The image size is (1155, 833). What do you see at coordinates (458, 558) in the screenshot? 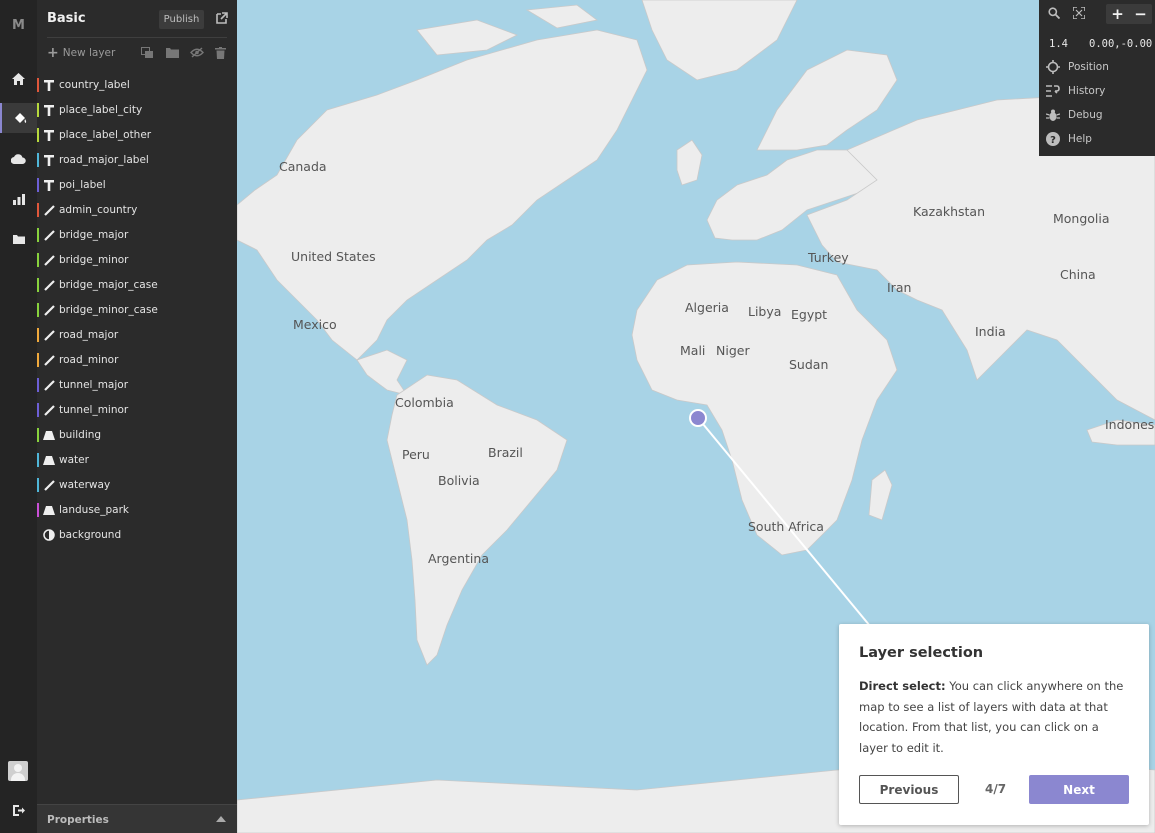
I see `map-label-argentina: Argentina` at bounding box center [458, 558].